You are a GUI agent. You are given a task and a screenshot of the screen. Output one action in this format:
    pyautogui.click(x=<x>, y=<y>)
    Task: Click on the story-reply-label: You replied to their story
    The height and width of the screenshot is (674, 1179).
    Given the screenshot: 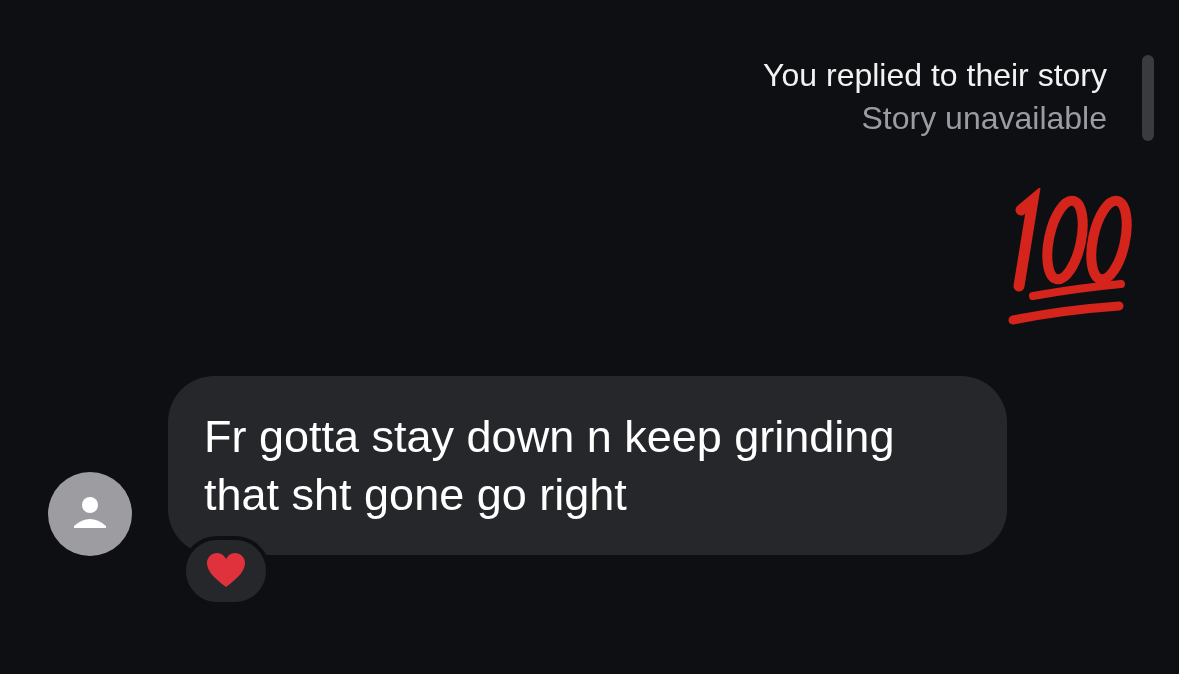 What is the action you would take?
    pyautogui.click(x=935, y=75)
    